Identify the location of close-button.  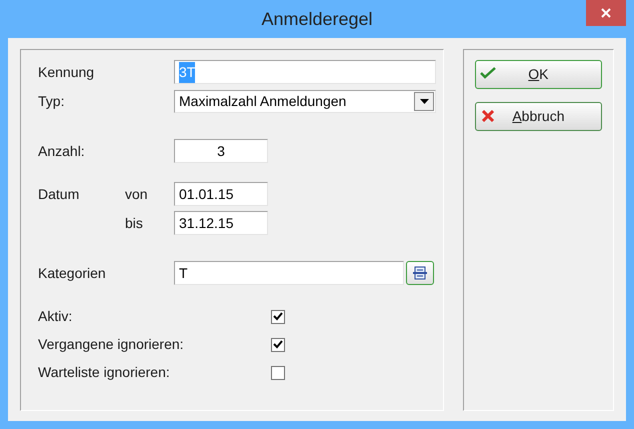
(606, 13).